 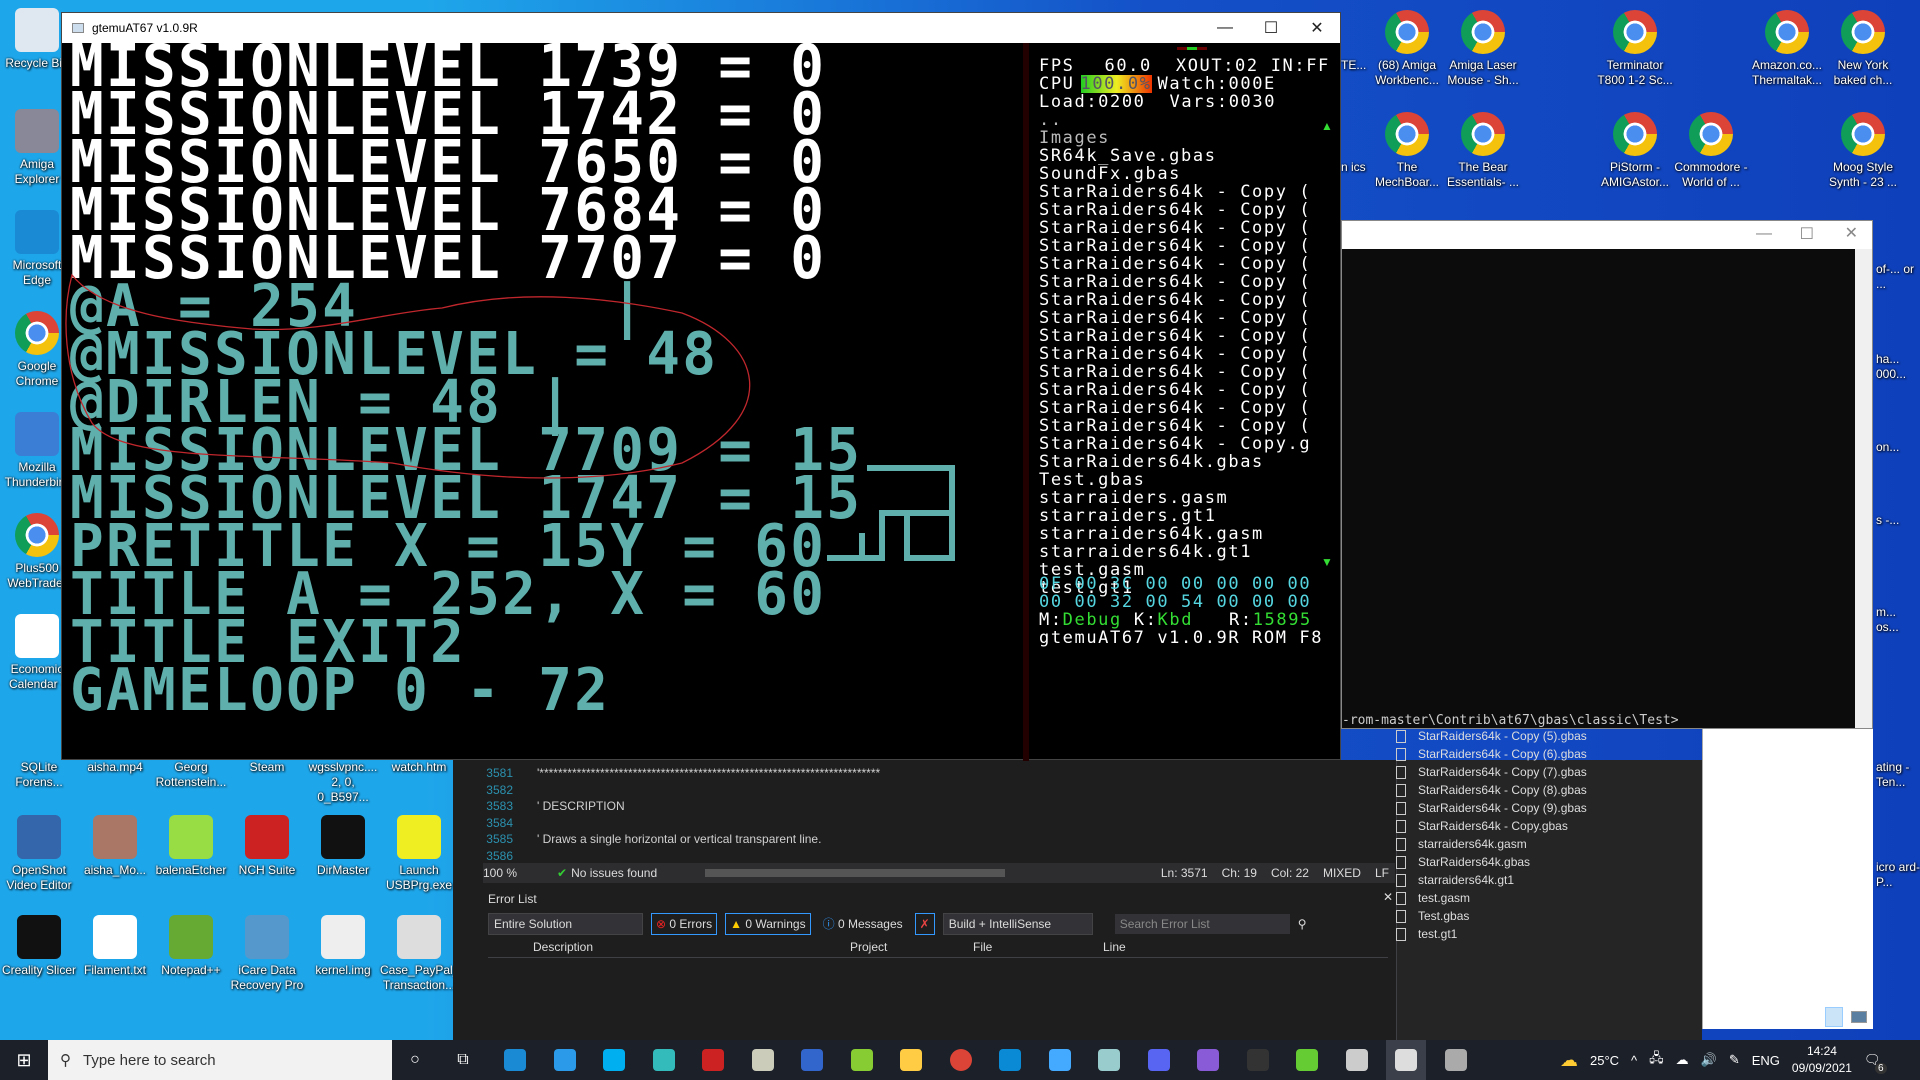 What do you see at coordinates (1175, 516) in the screenshot?
I see `file-entry: starraiders.gt1` at bounding box center [1175, 516].